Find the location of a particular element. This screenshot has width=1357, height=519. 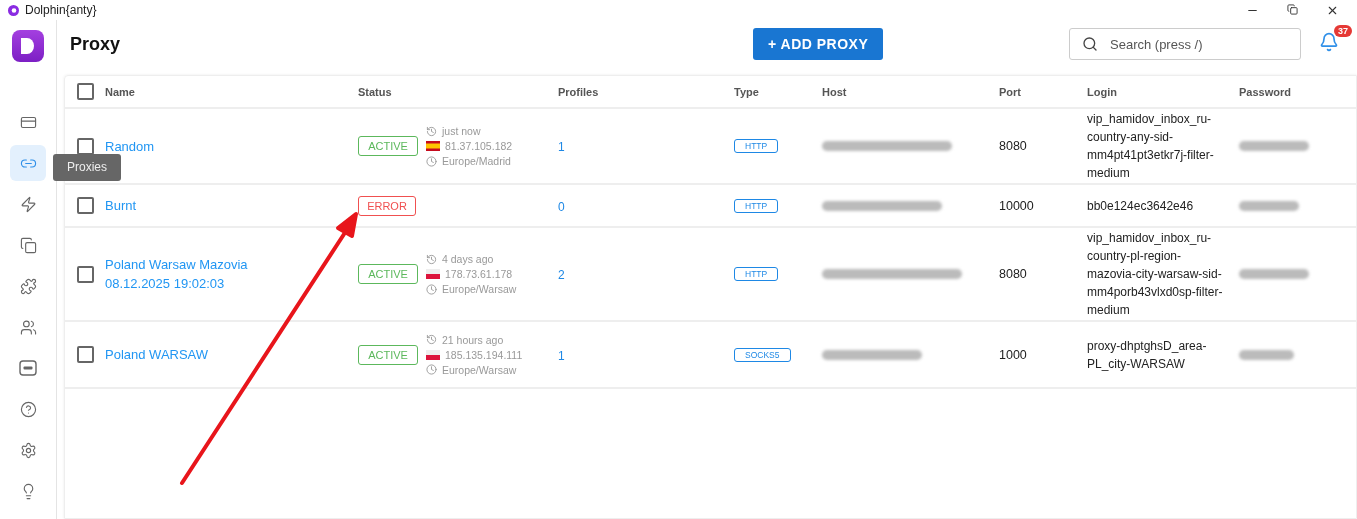

page-title: Proxy is located at coordinates (95, 44).